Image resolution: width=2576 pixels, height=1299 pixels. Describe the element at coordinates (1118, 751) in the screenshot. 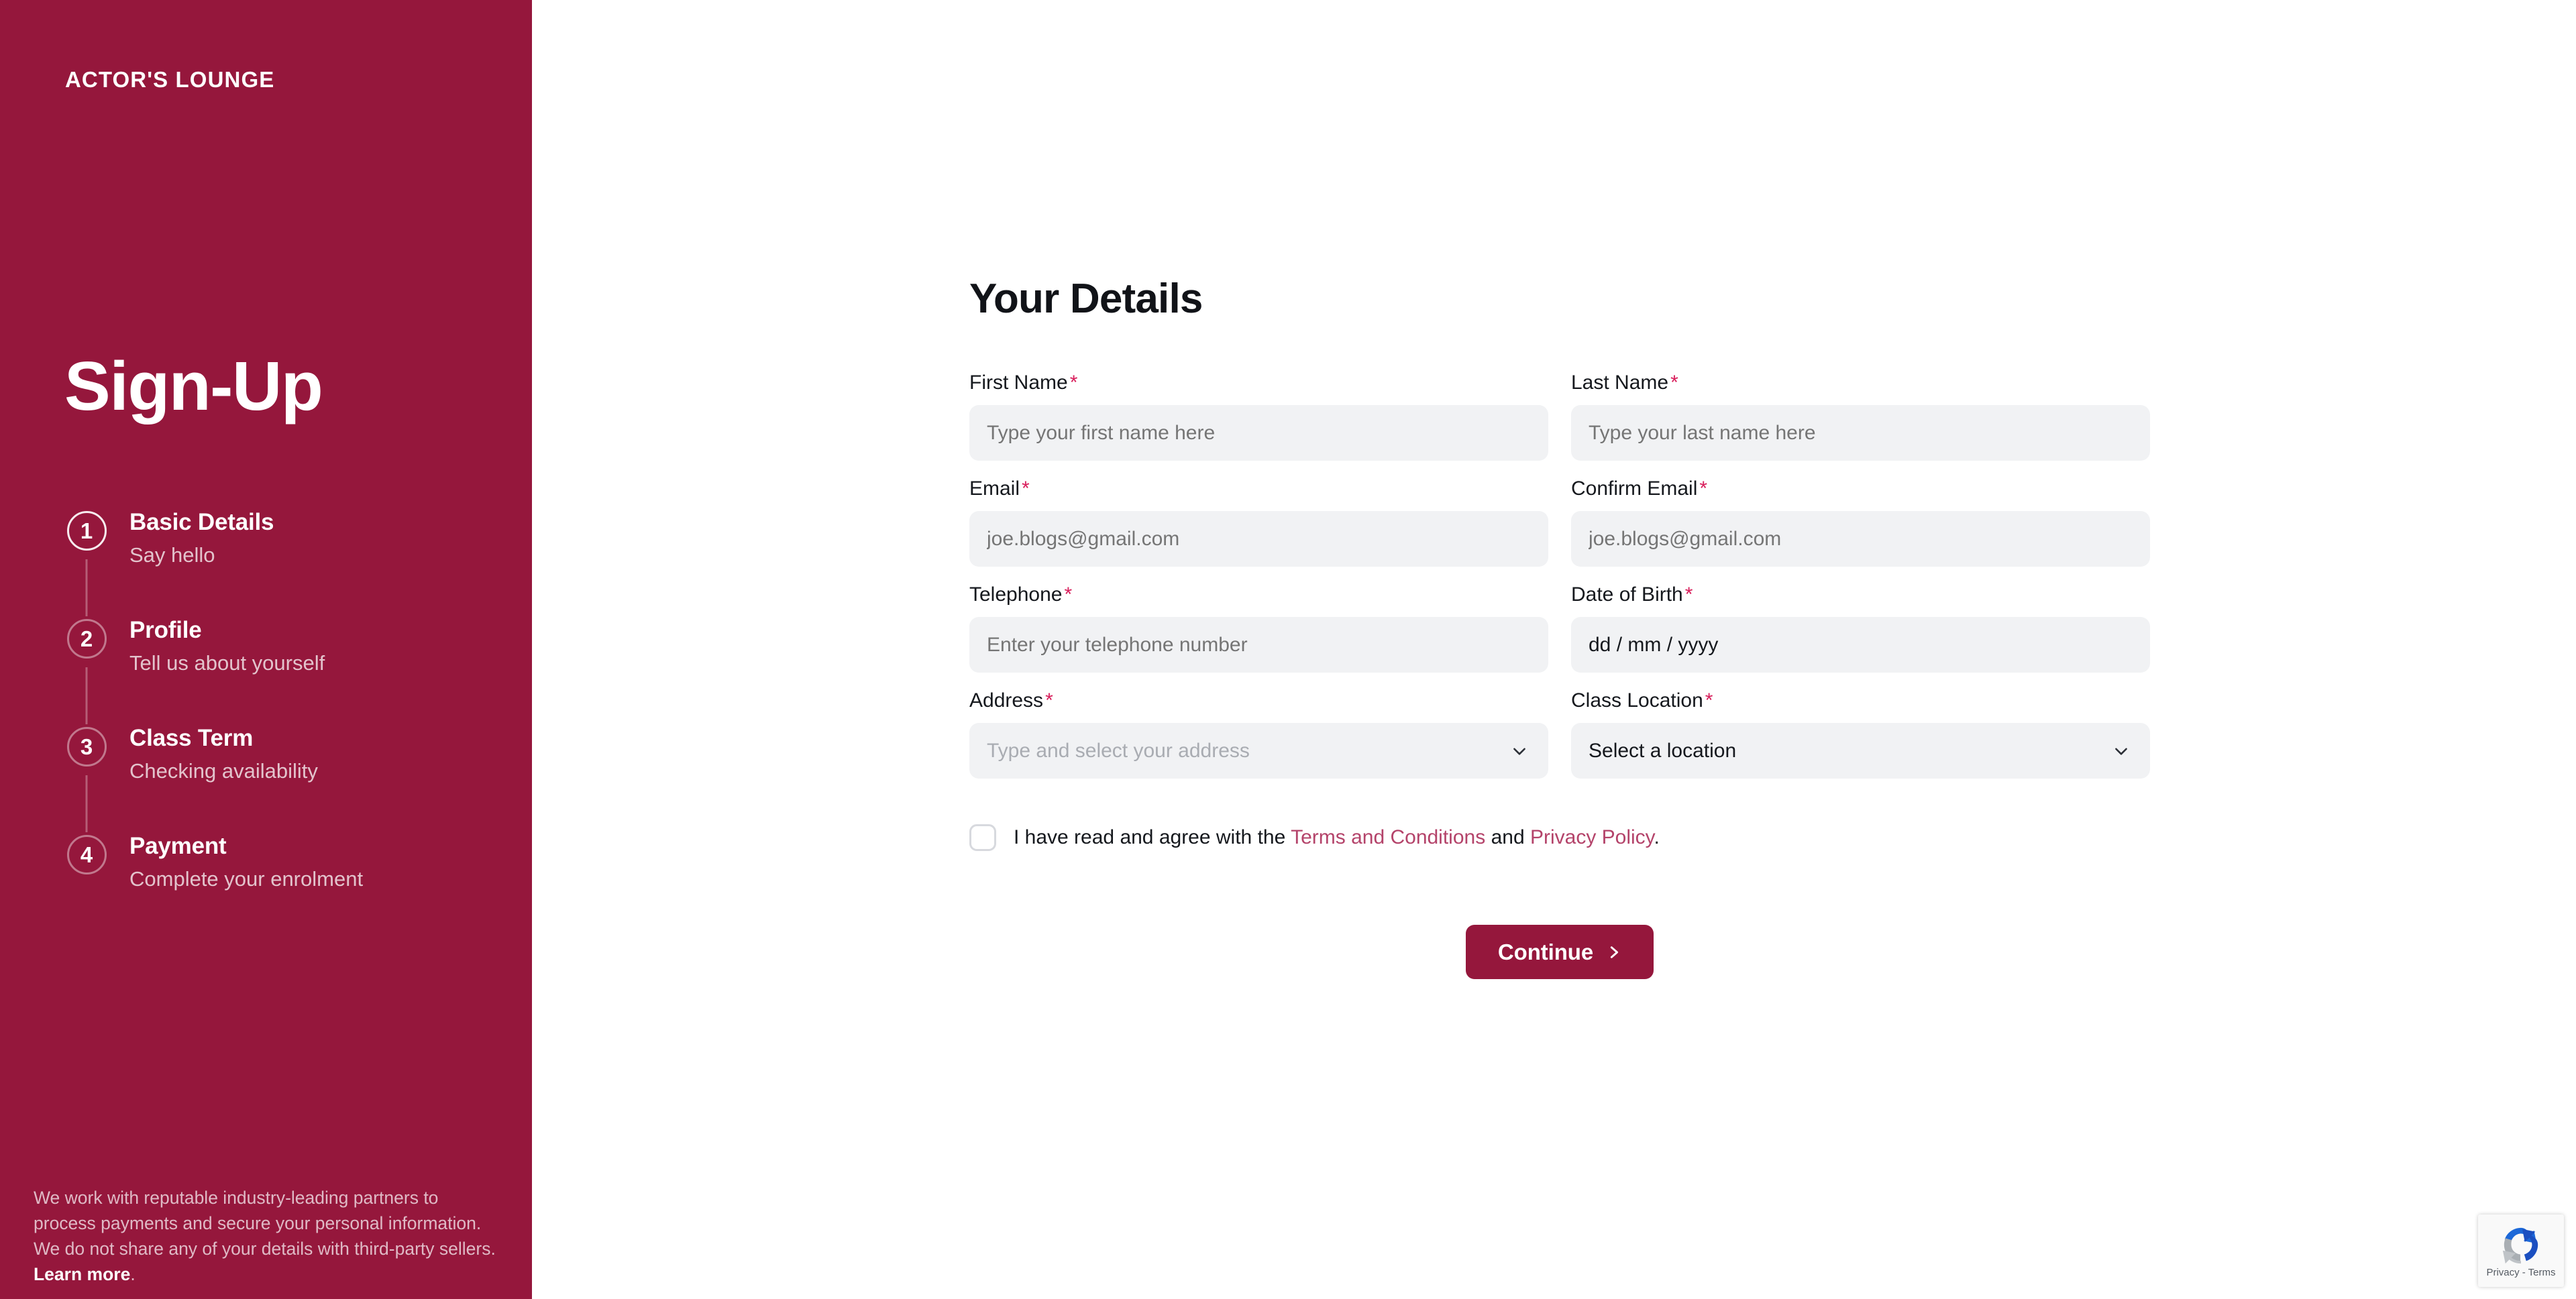

I see `address-placeholder-text: Type and select your address` at that location.